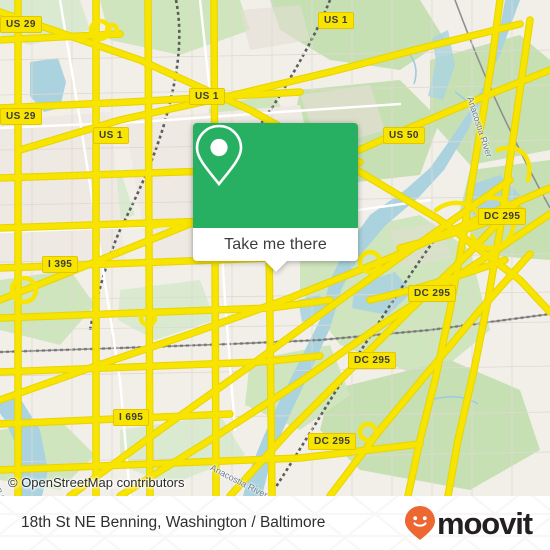 The image size is (550, 550). I want to click on location-callout-card: Take me there, so click(275, 197).